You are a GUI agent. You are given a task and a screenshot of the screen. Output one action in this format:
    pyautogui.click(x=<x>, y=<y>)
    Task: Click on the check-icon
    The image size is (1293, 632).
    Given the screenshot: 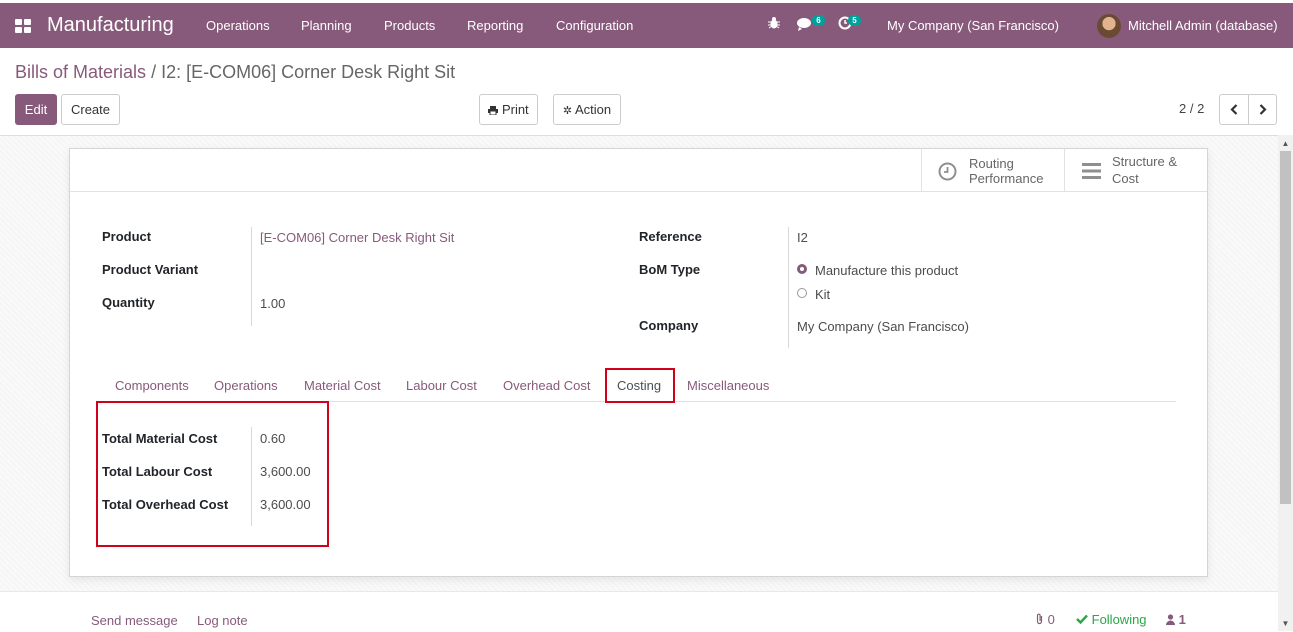 What is the action you would take?
    pyautogui.click(x=1084, y=619)
    